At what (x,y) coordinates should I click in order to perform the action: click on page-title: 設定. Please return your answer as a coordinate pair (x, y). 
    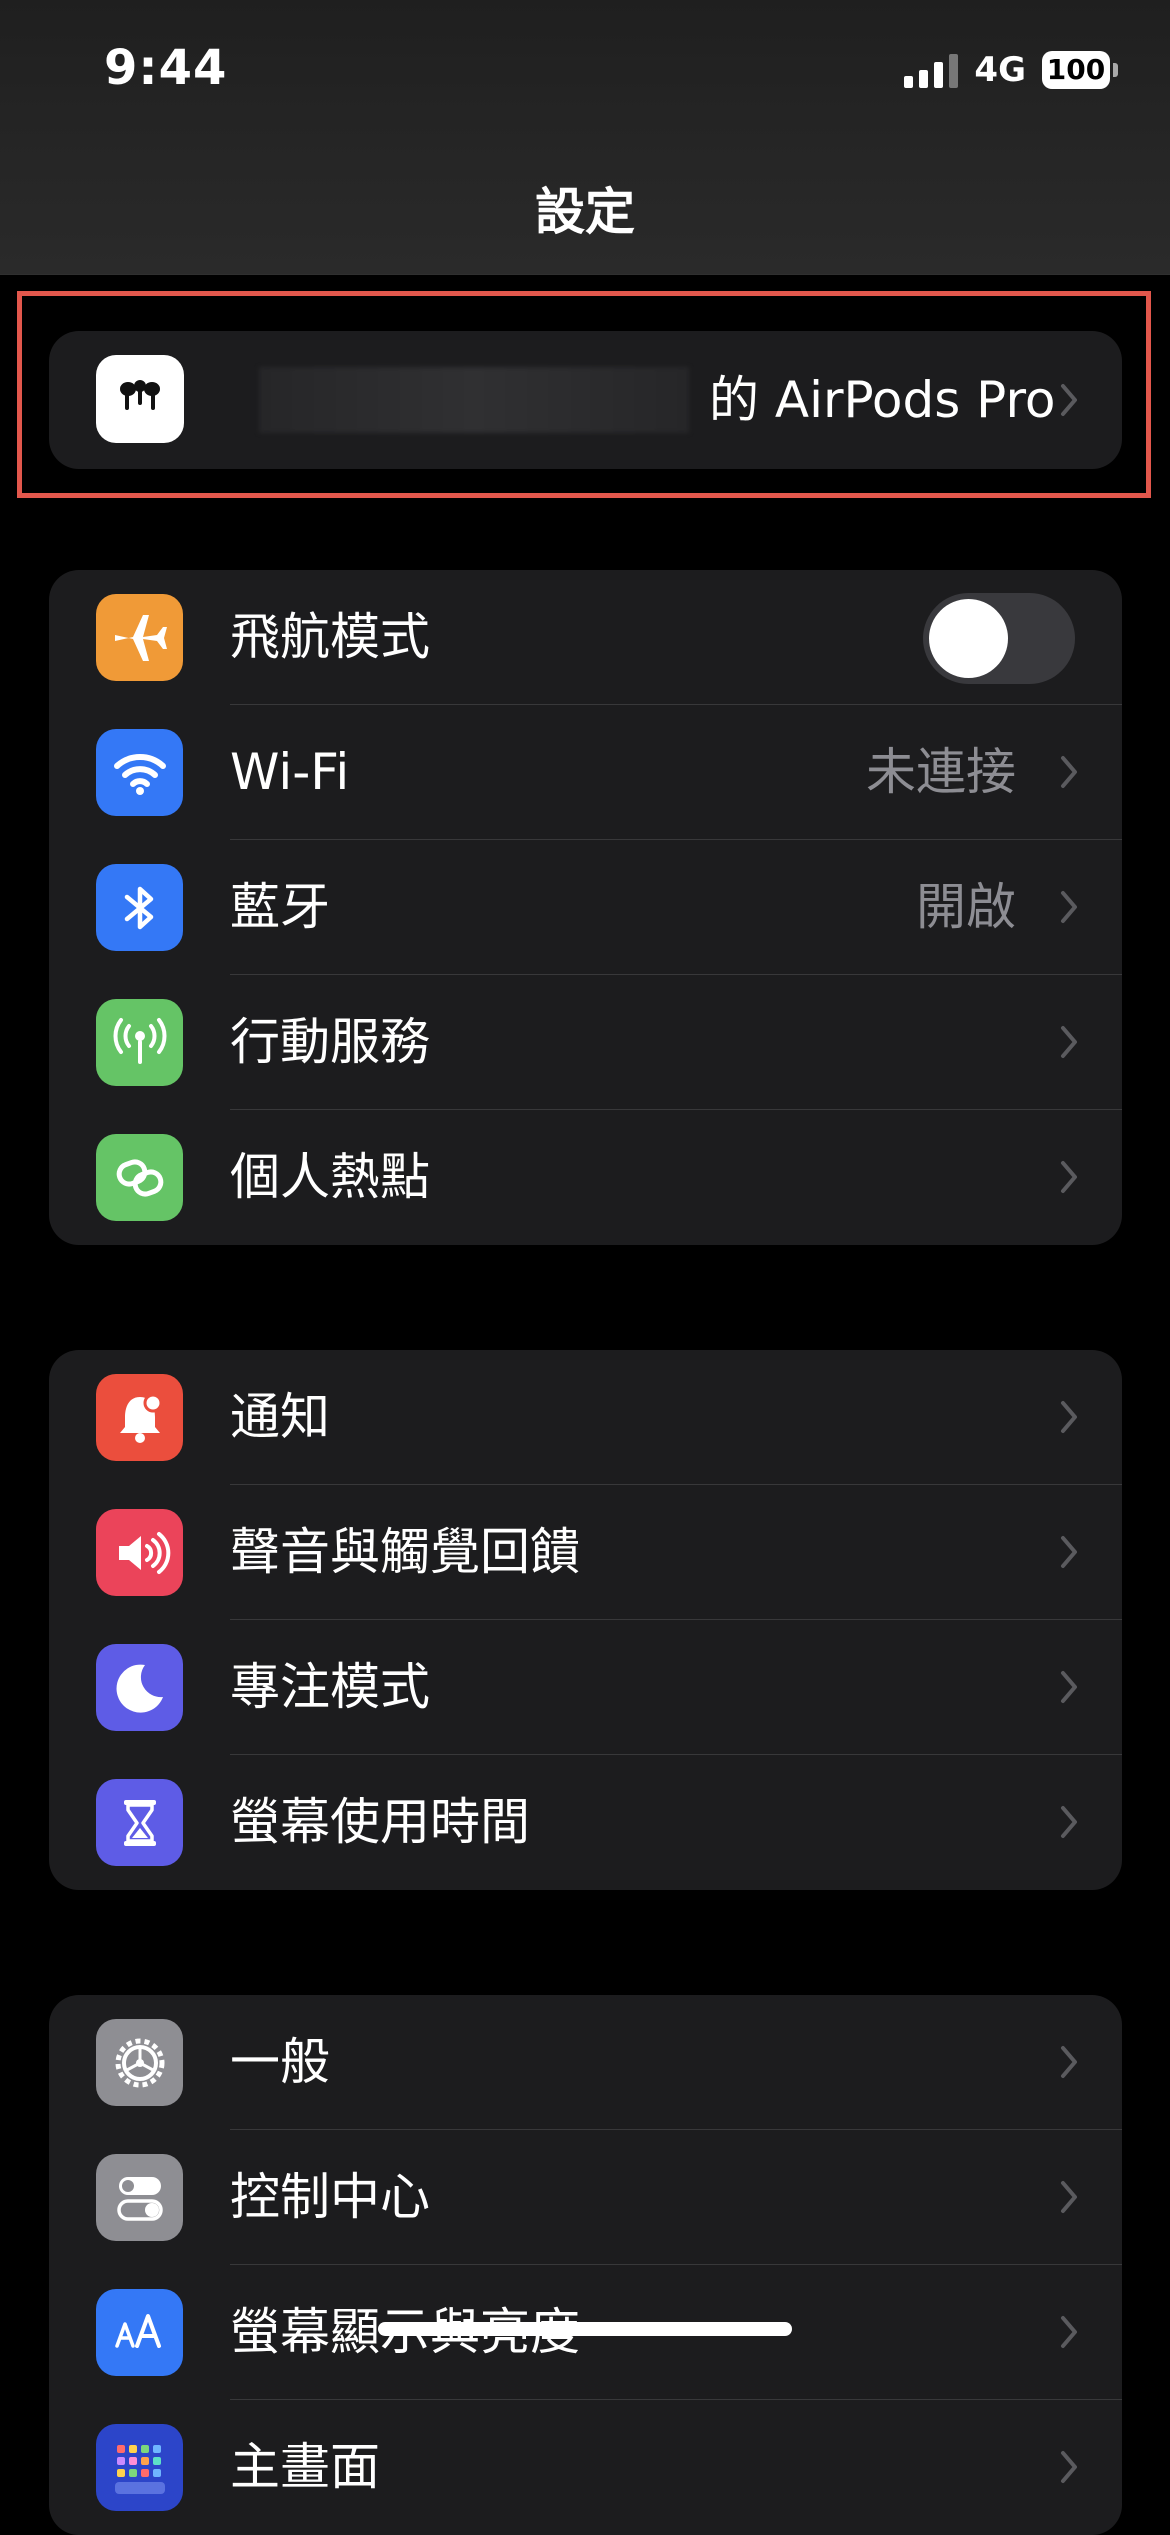
    Looking at the image, I should click on (585, 212).